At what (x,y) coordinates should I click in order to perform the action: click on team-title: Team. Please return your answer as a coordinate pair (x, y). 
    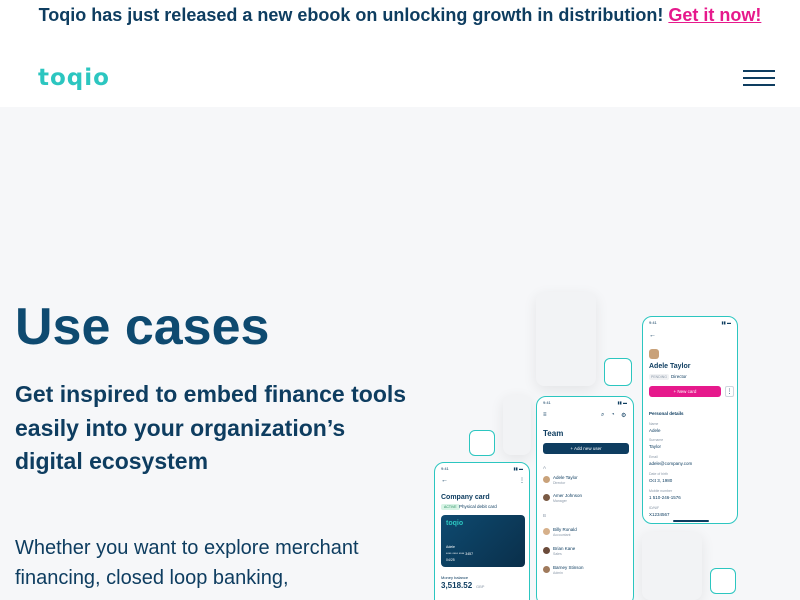
    Looking at the image, I should click on (553, 433).